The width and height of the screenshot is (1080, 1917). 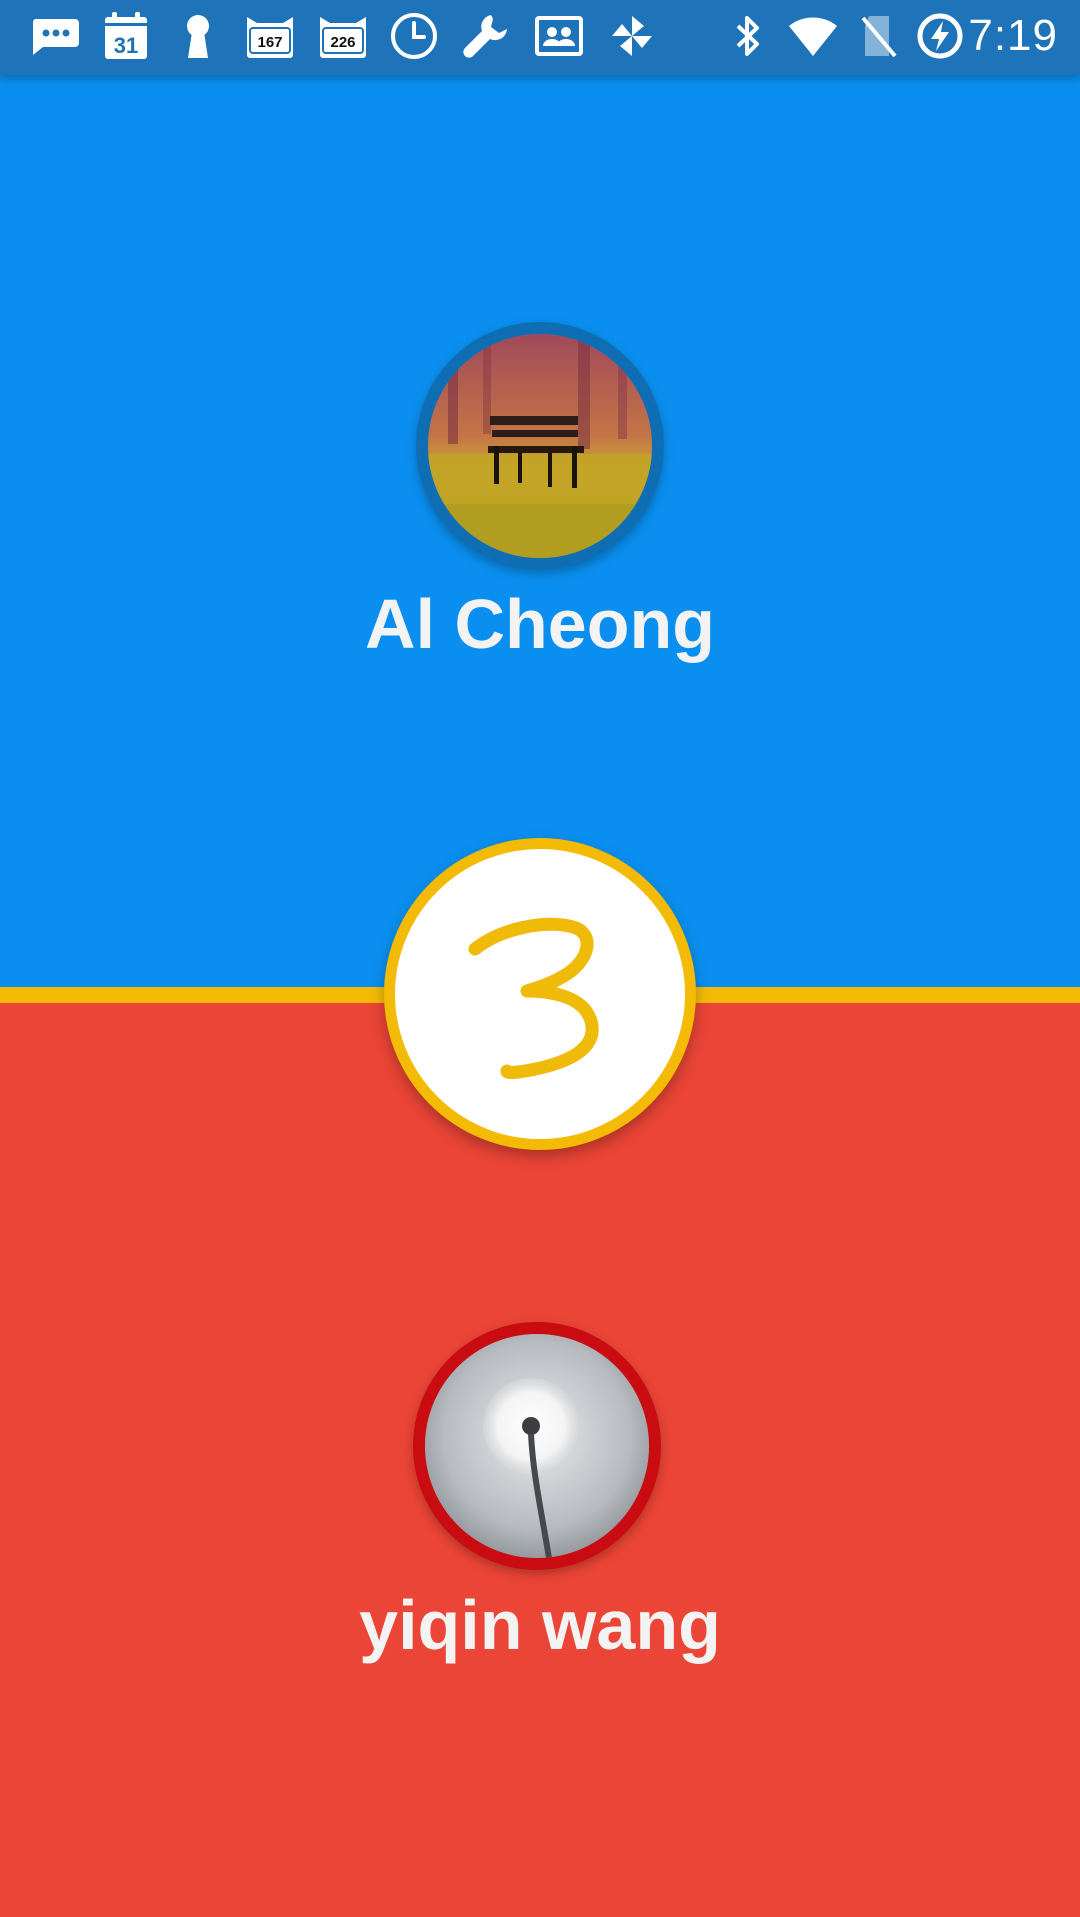 What do you see at coordinates (126, 45) in the screenshot?
I see `calendar-date: 31` at bounding box center [126, 45].